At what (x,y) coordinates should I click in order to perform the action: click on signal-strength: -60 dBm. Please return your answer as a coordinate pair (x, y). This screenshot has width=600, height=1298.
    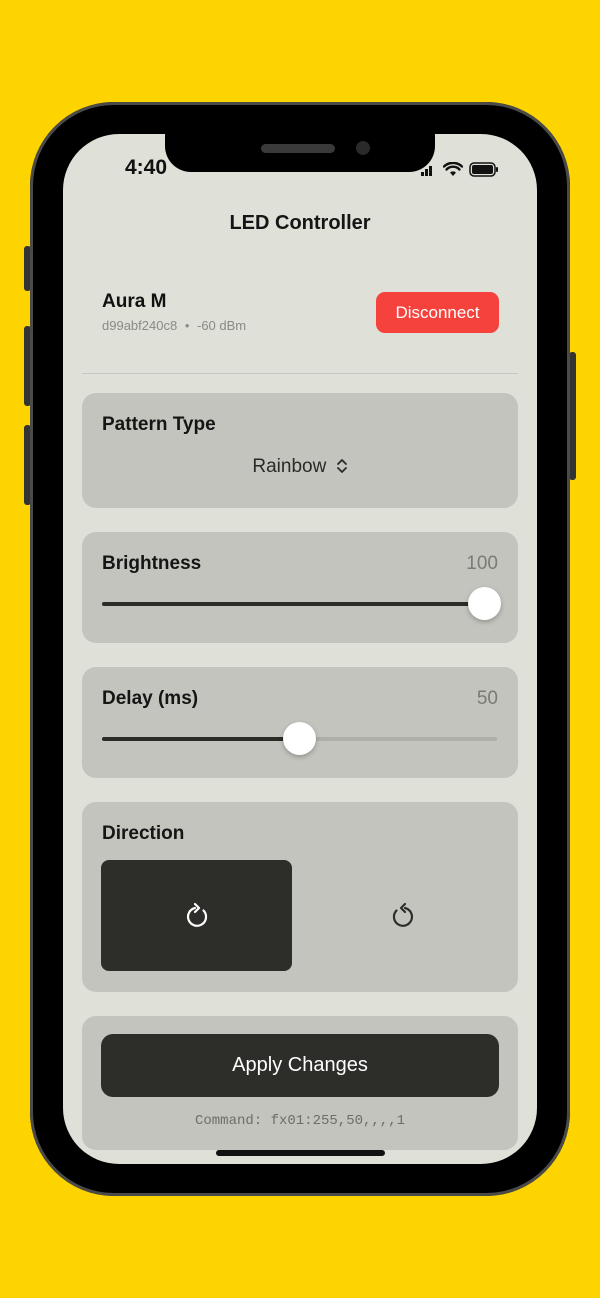
    Looking at the image, I should click on (222, 325).